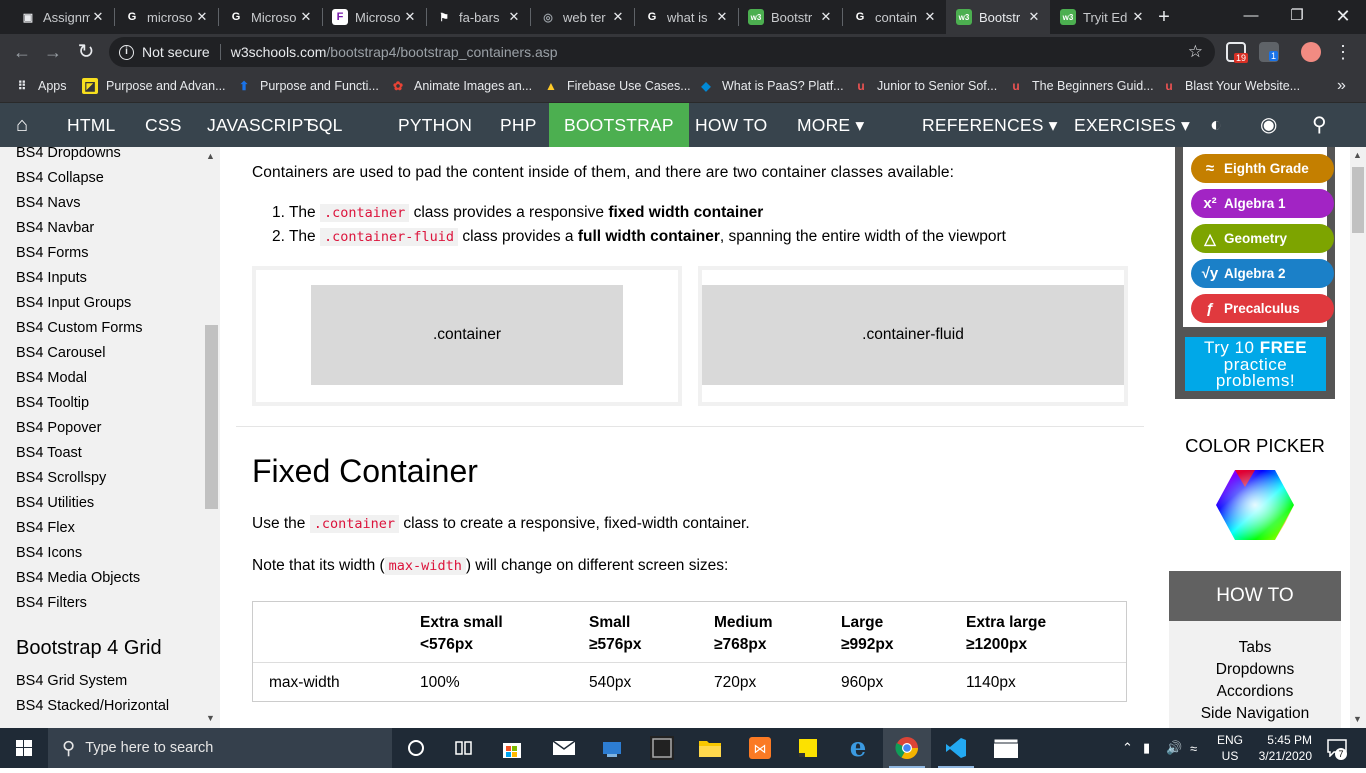 The image size is (1366, 773). Describe the element at coordinates (1357, 155) in the screenshot. I see `page-scroll-up-icon: ▲` at that location.